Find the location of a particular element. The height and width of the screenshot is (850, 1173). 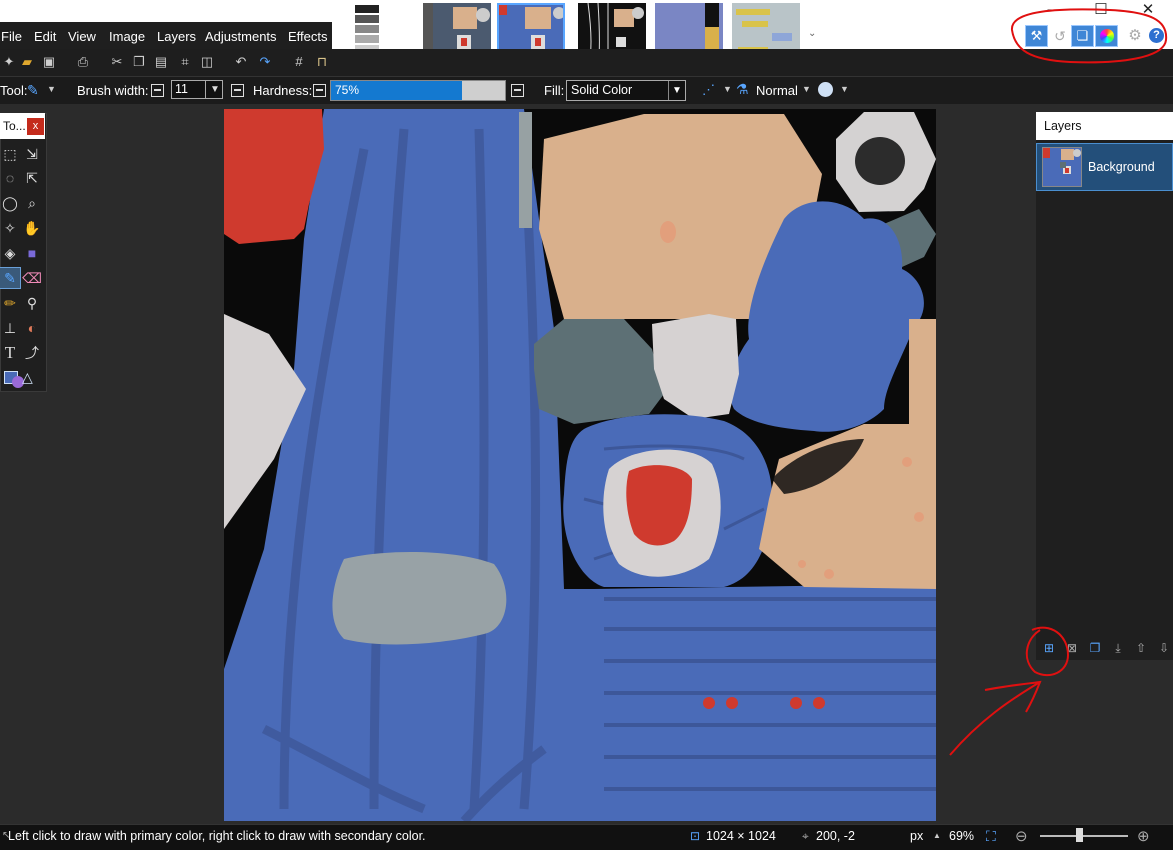

zoom-to-window-icon: ⛶ is located at coordinates (991, 836).